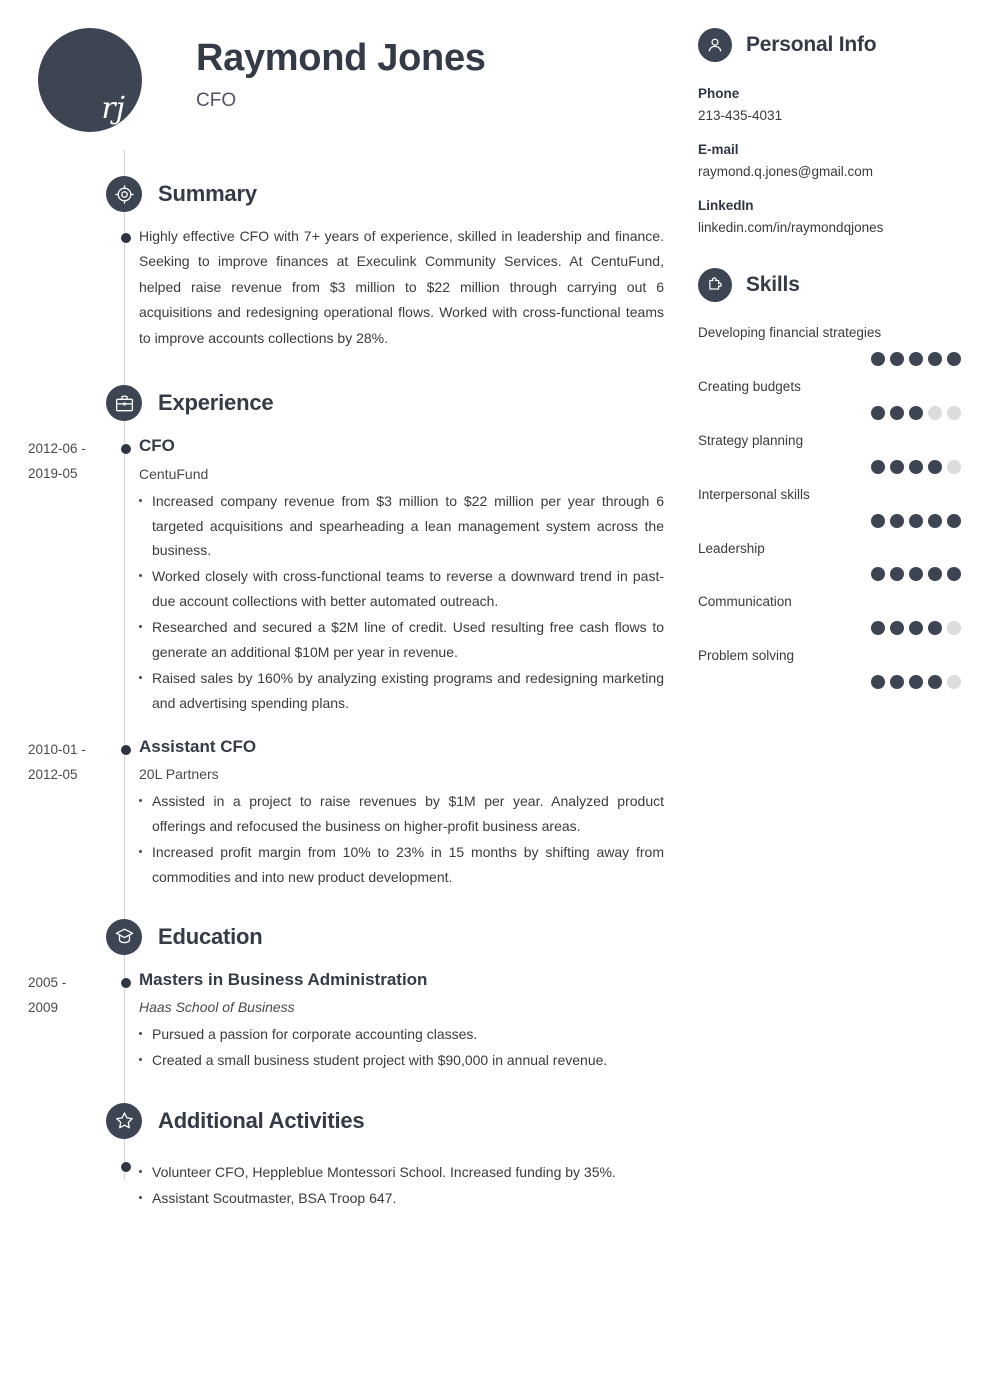 This screenshot has width=990, height=1400. What do you see at coordinates (751, 440) in the screenshot?
I see `skill-name: Strategy planning` at bounding box center [751, 440].